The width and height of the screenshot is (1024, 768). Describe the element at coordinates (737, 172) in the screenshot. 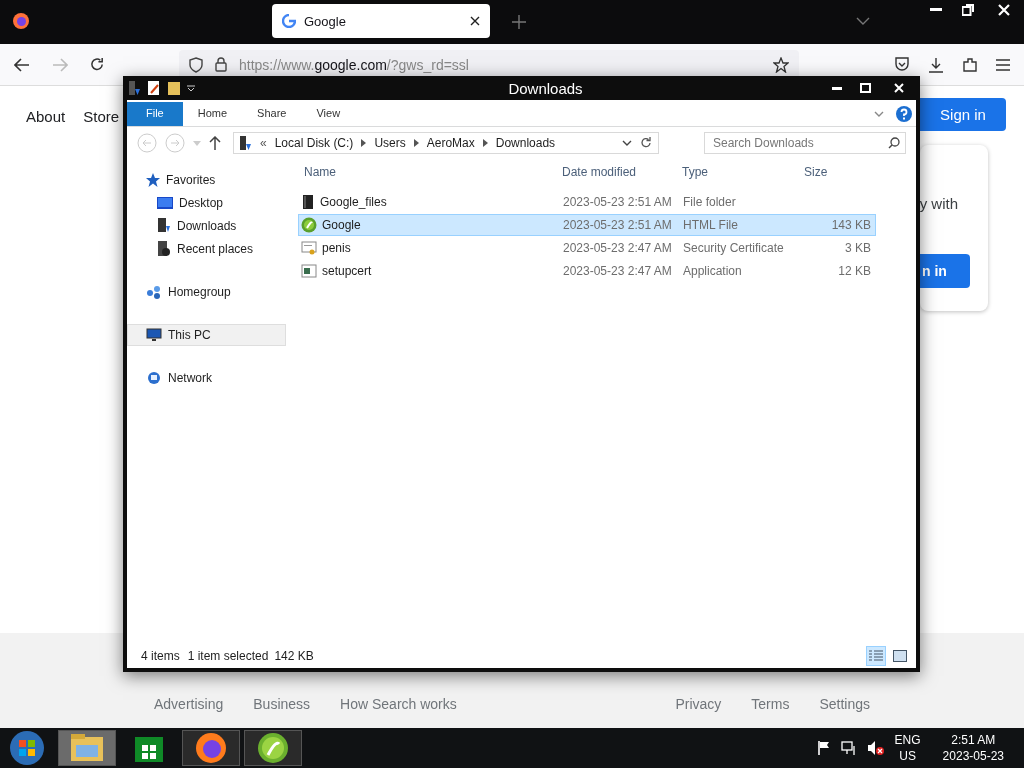

I see `column-header: Type` at that location.